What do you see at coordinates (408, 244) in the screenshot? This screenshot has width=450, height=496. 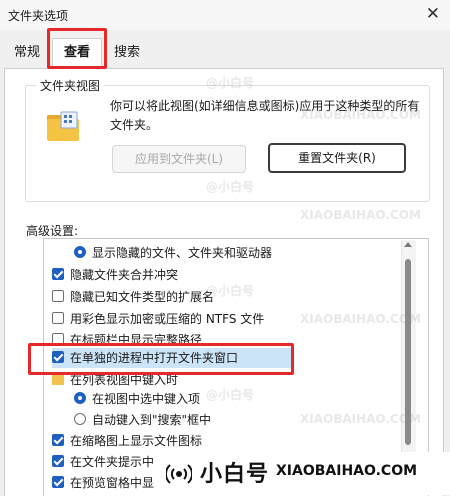 I see `scroll-up-icon` at bounding box center [408, 244].